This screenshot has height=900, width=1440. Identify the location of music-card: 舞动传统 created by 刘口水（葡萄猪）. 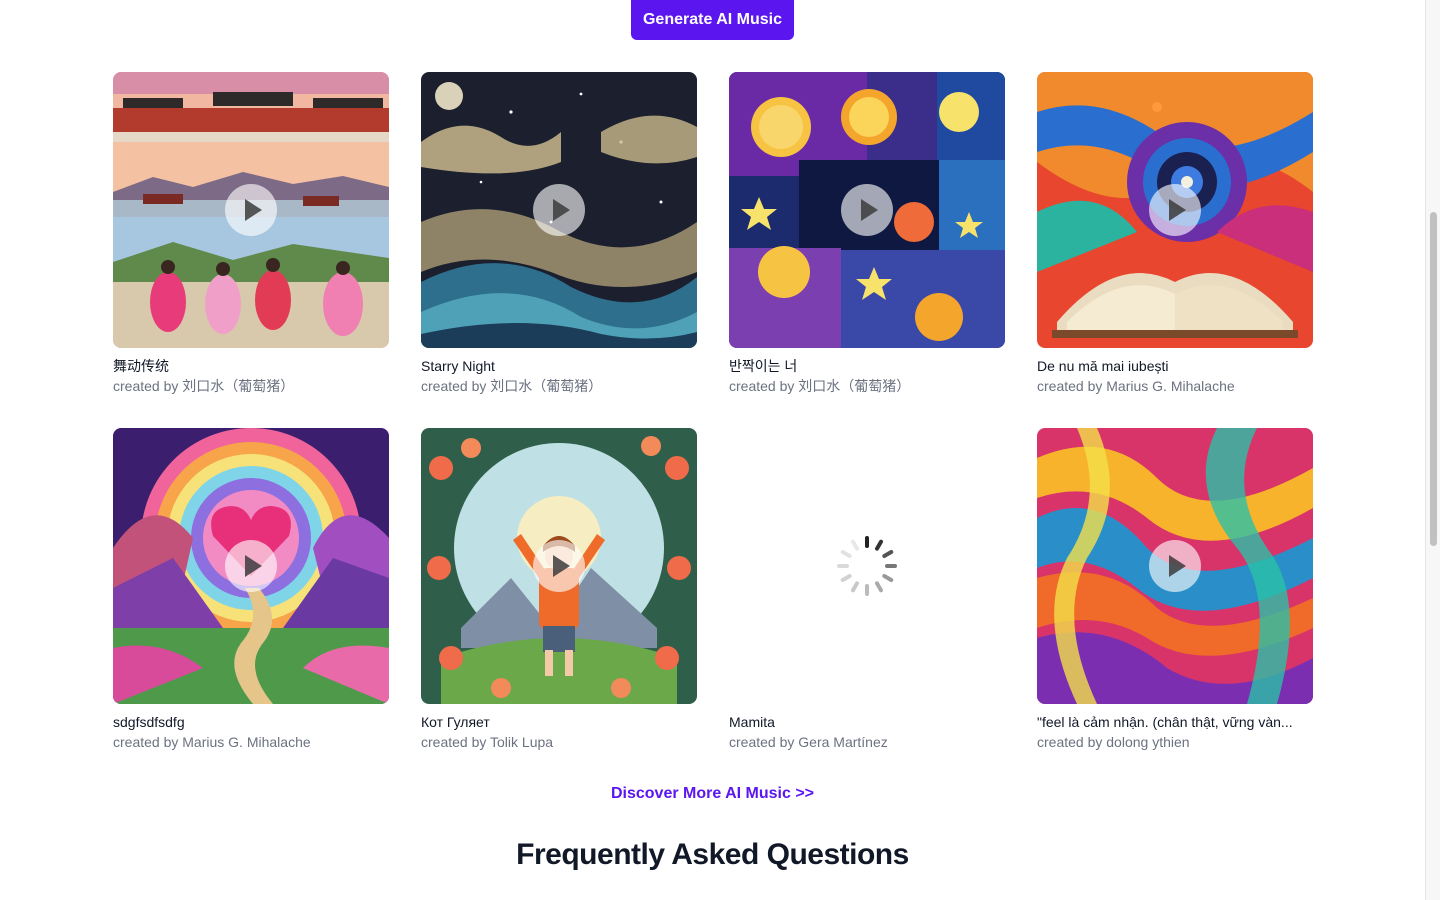
(251, 234).